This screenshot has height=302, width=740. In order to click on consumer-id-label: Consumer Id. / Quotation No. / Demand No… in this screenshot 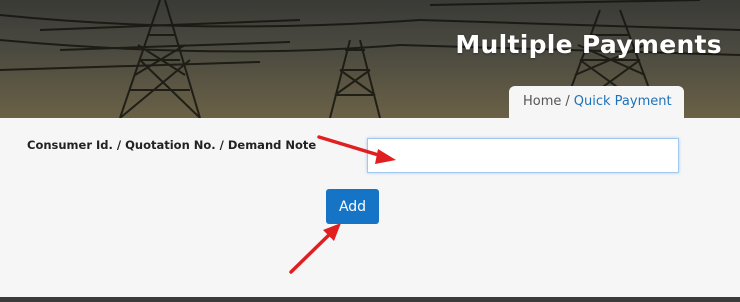, I will do `click(172, 145)`.